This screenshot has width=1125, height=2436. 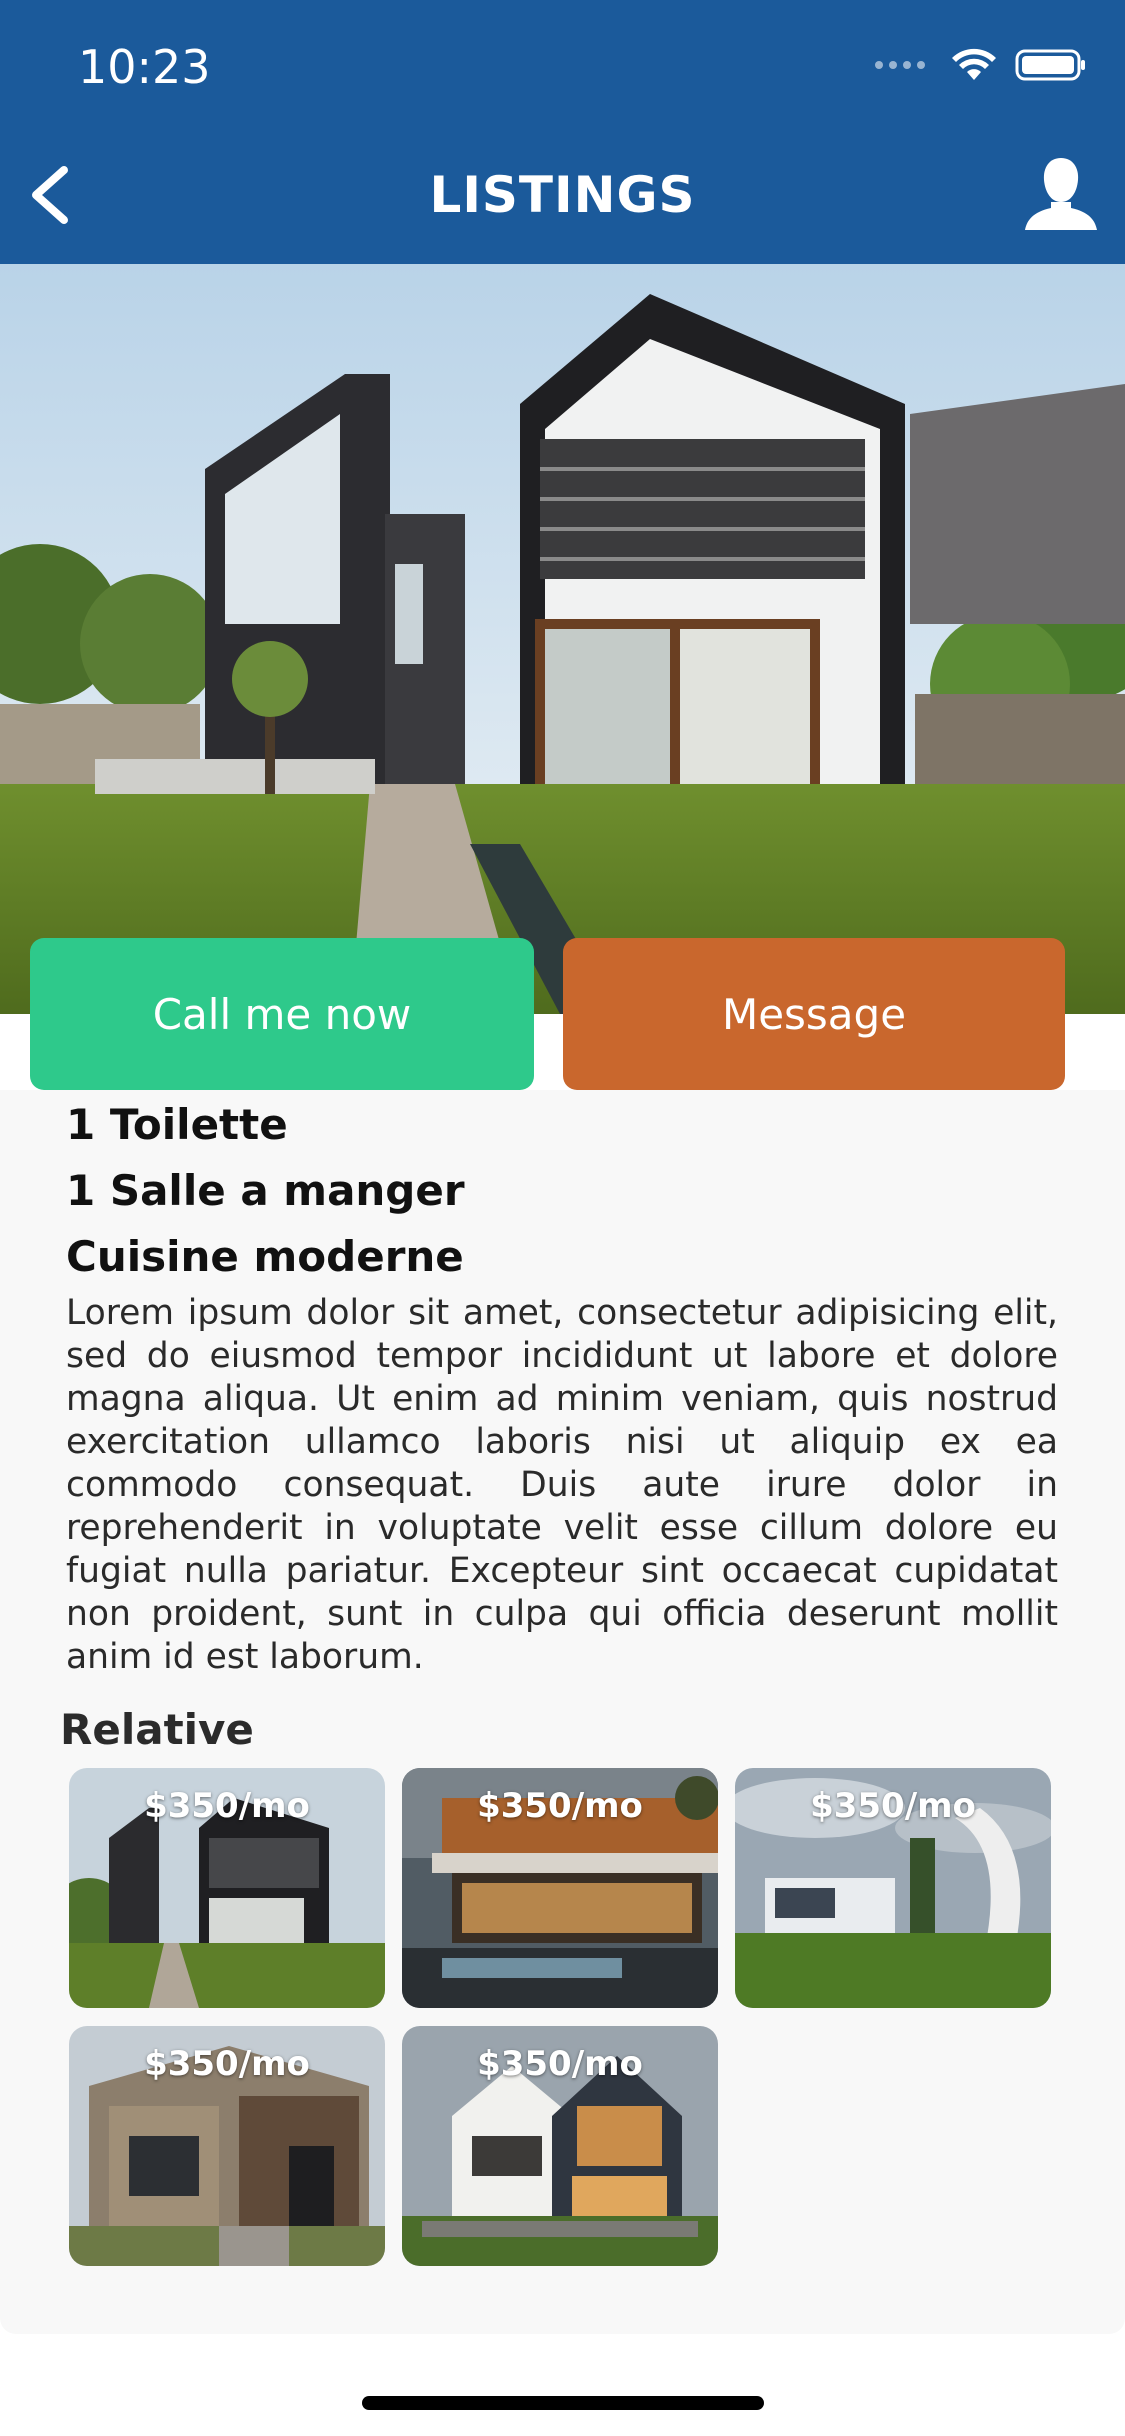 I want to click on feature-salle-a-manger: 1 Salle a manger, so click(x=265, y=1190).